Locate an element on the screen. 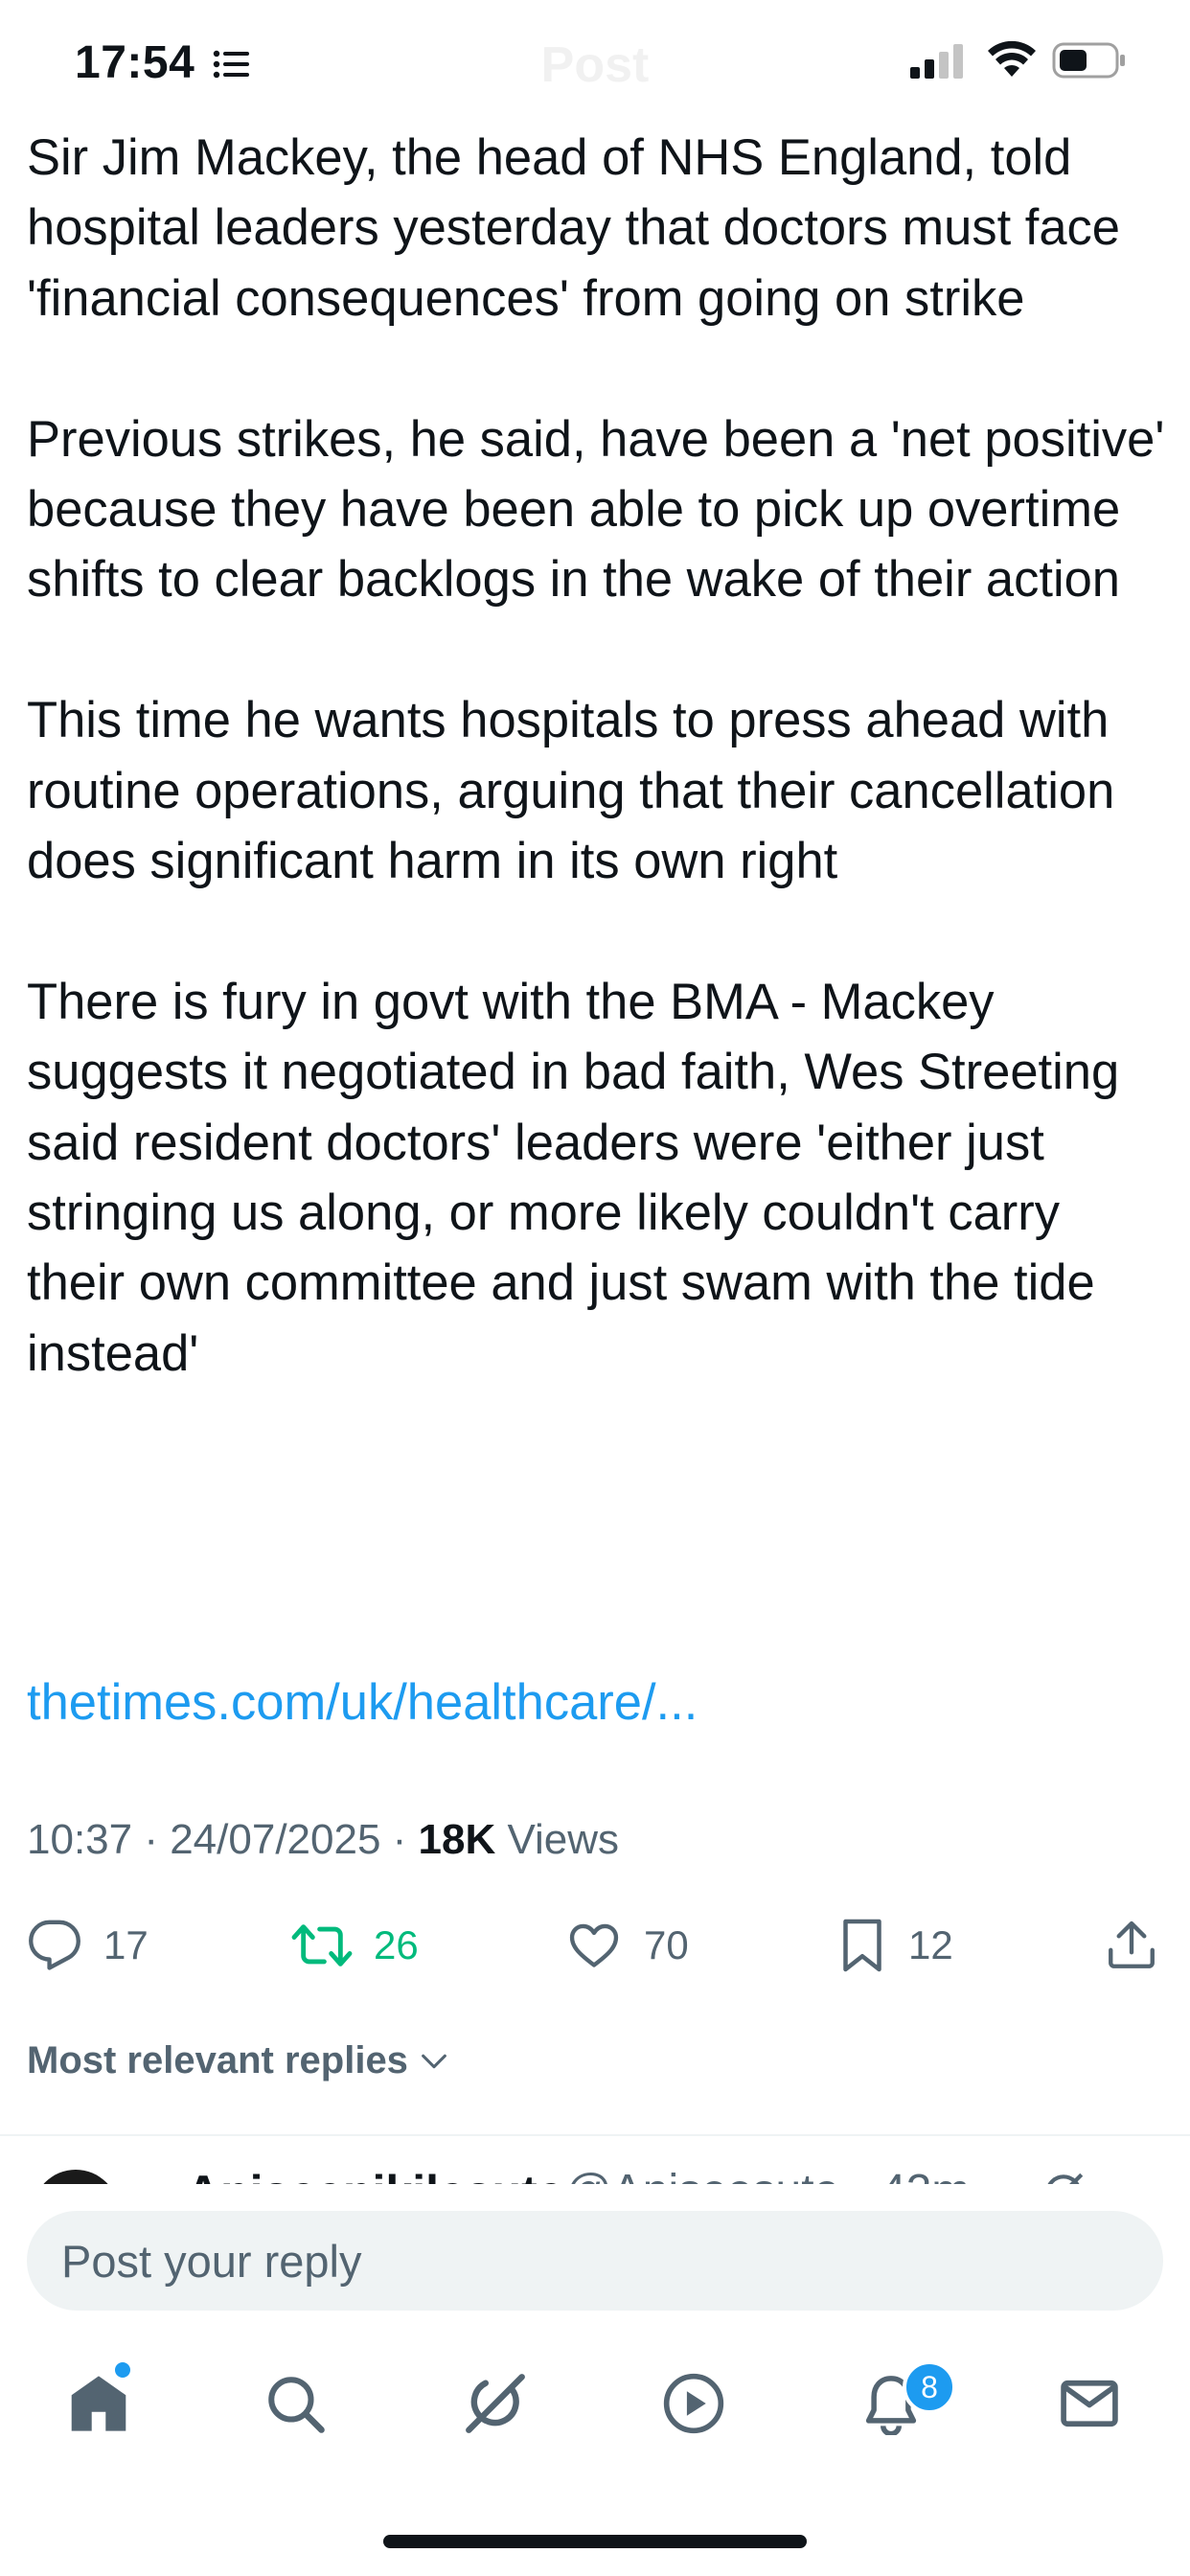 This screenshot has height=2576, width=1190. home-unread-dot is located at coordinates (123, 2369).